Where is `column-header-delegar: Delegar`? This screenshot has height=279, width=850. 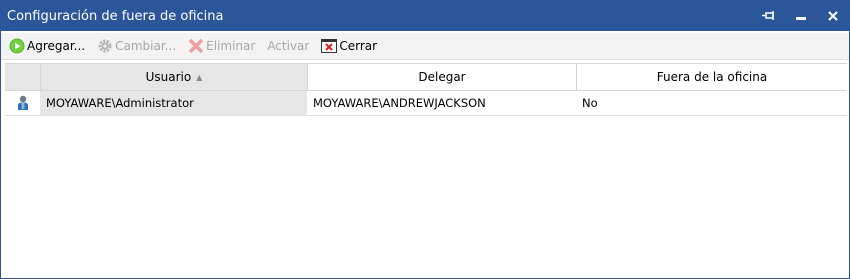
column-header-delegar: Delegar is located at coordinates (442, 77).